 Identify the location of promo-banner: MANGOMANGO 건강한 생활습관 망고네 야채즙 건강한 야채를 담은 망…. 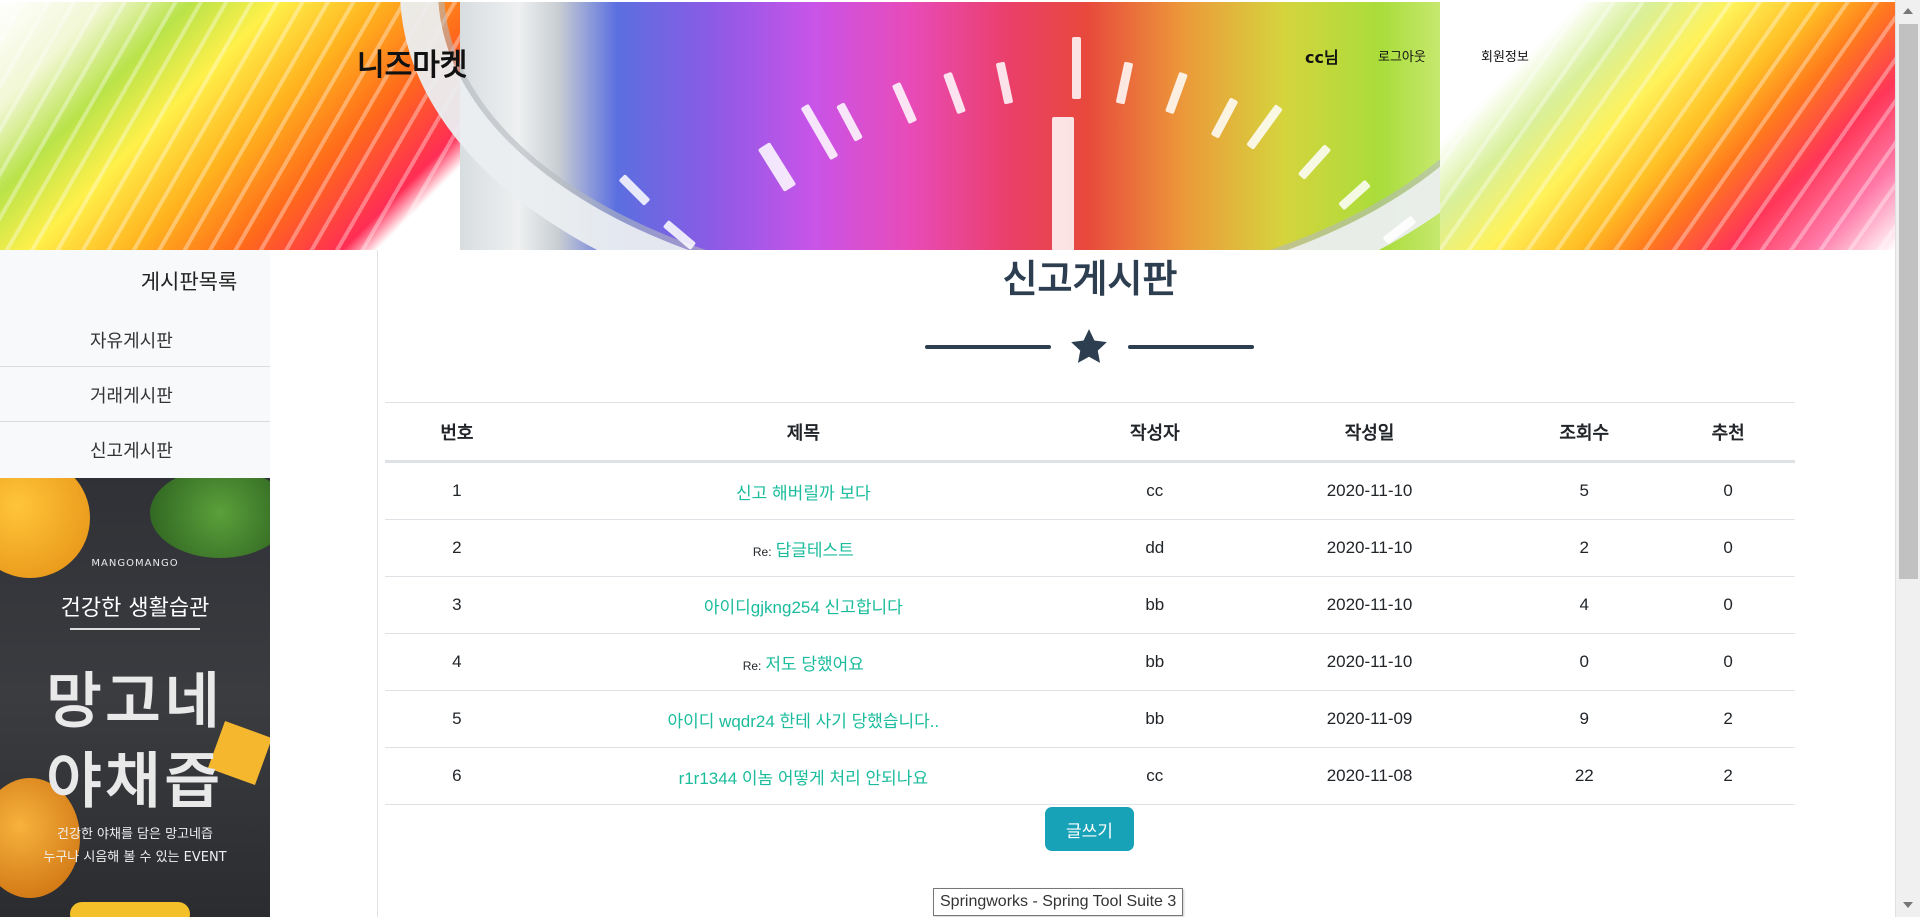
(135, 697).